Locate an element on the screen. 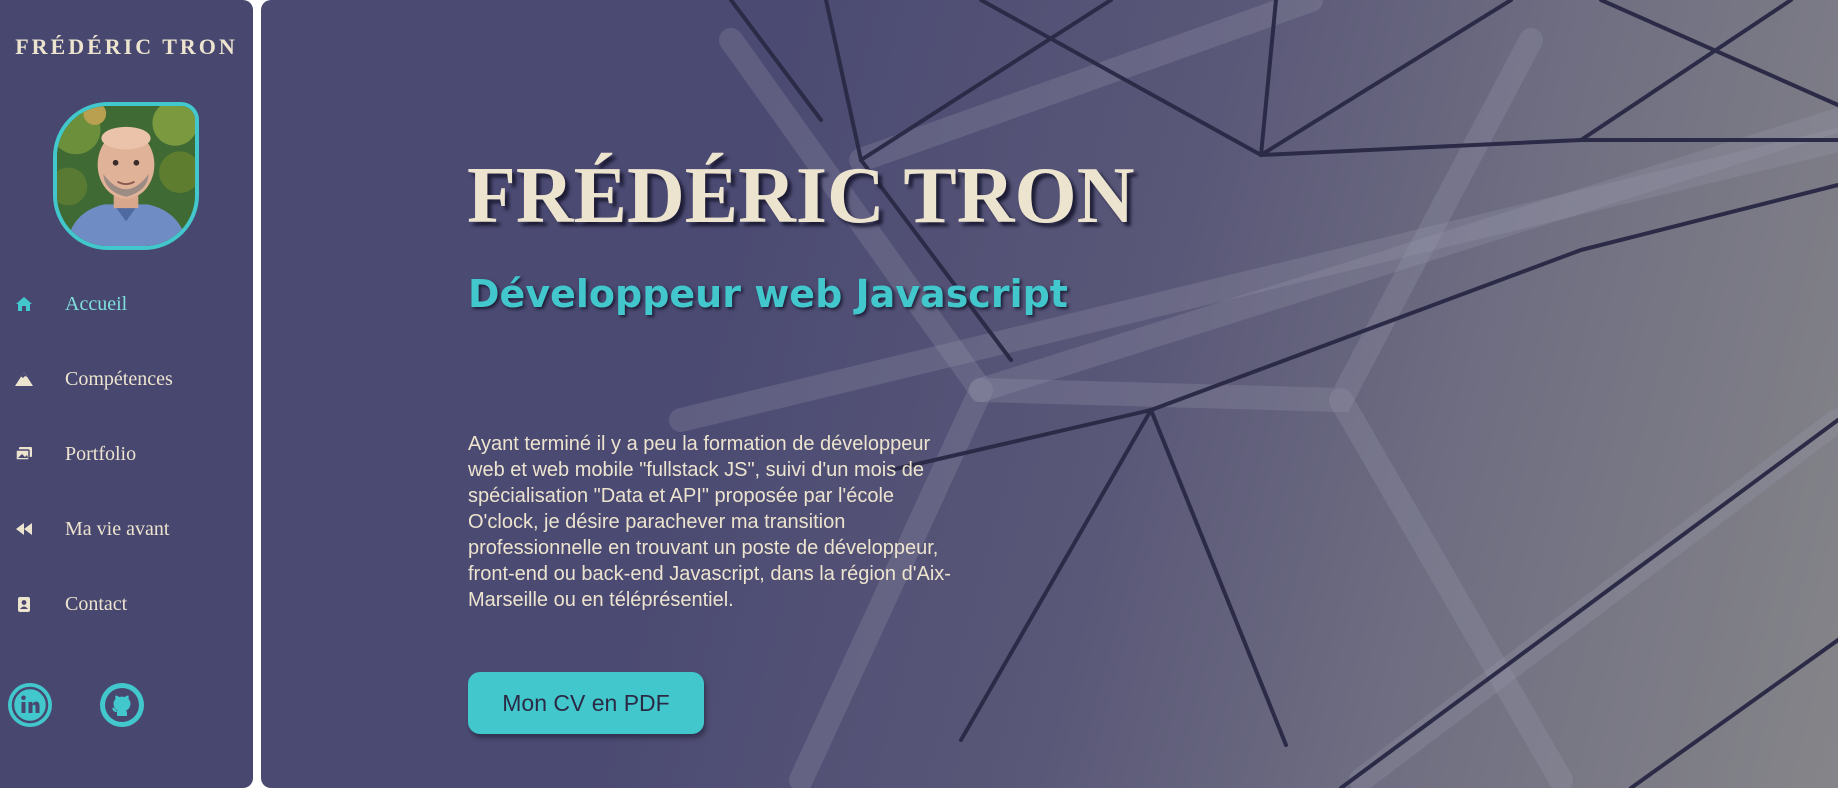 The height and width of the screenshot is (788, 1838). home-icon is located at coordinates (24, 304).